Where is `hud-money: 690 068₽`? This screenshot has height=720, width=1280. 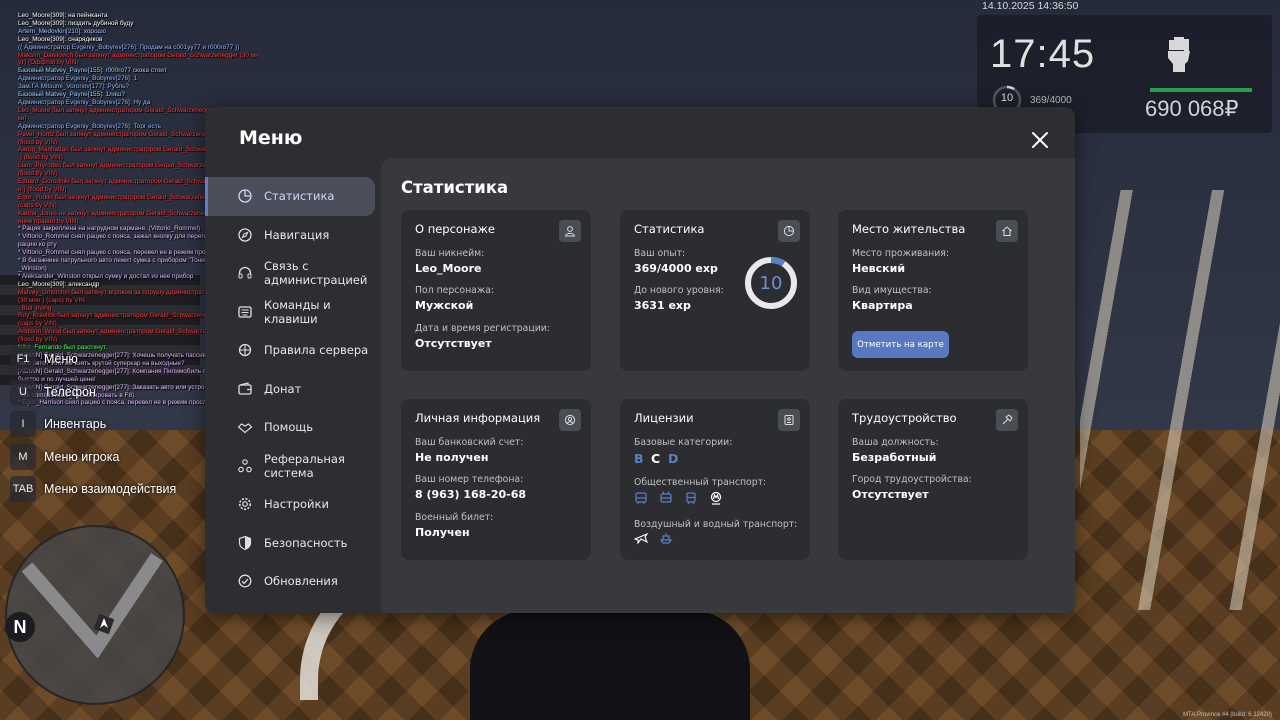 hud-money: 690 068₽ is located at coordinates (1192, 108).